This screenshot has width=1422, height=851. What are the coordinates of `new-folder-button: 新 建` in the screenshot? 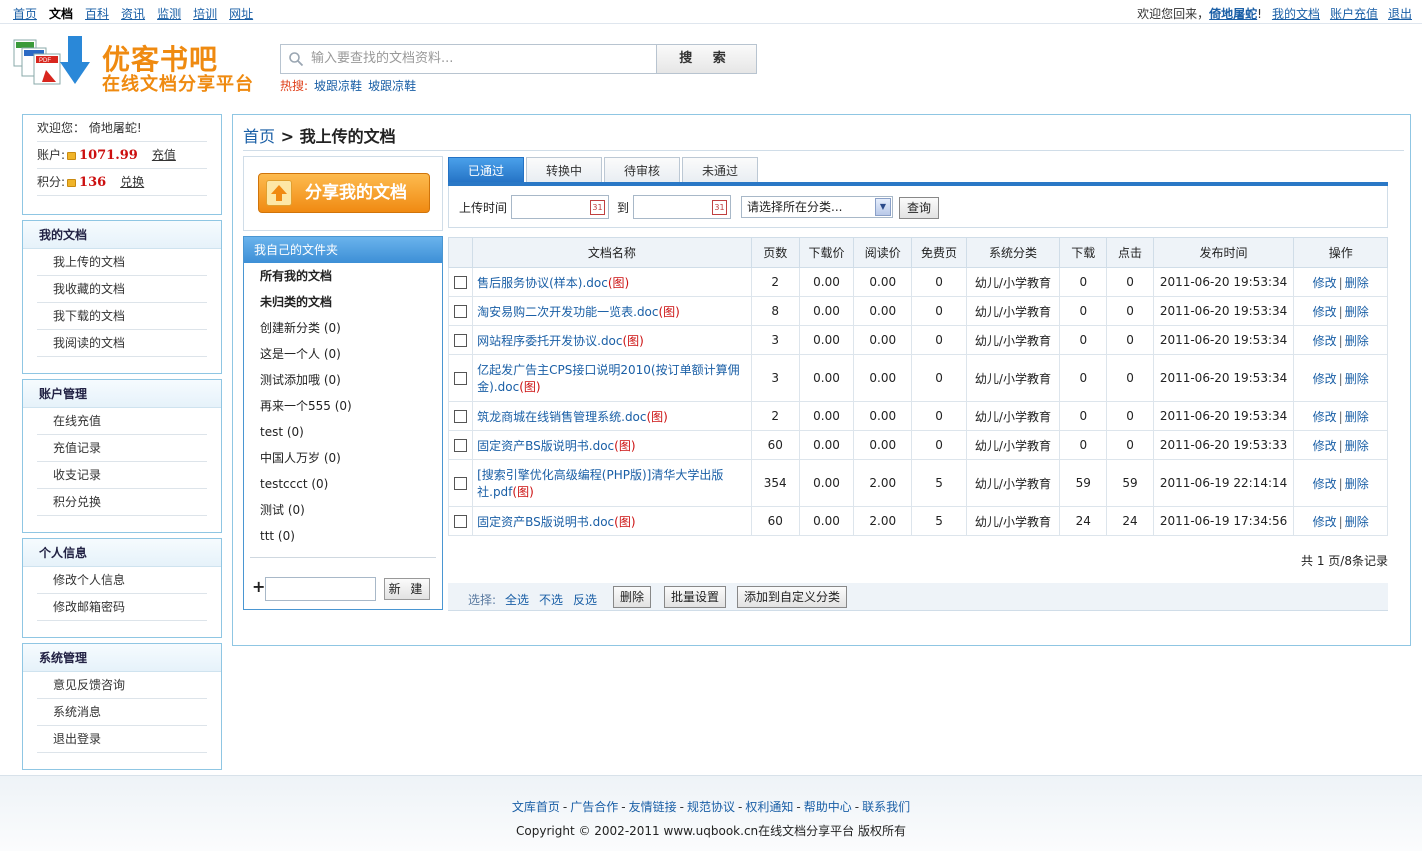 It's located at (407, 589).